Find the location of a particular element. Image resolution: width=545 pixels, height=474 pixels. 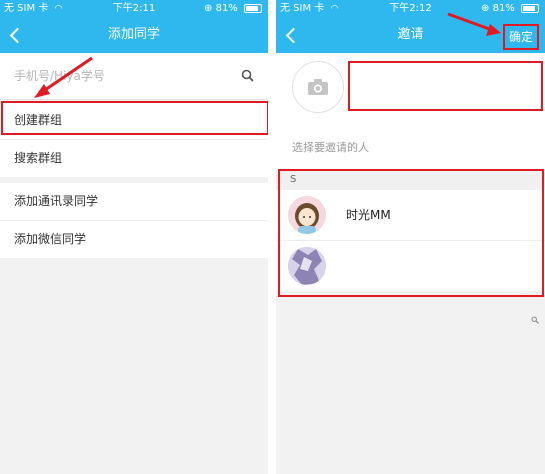

camera-icon is located at coordinates (318, 87).